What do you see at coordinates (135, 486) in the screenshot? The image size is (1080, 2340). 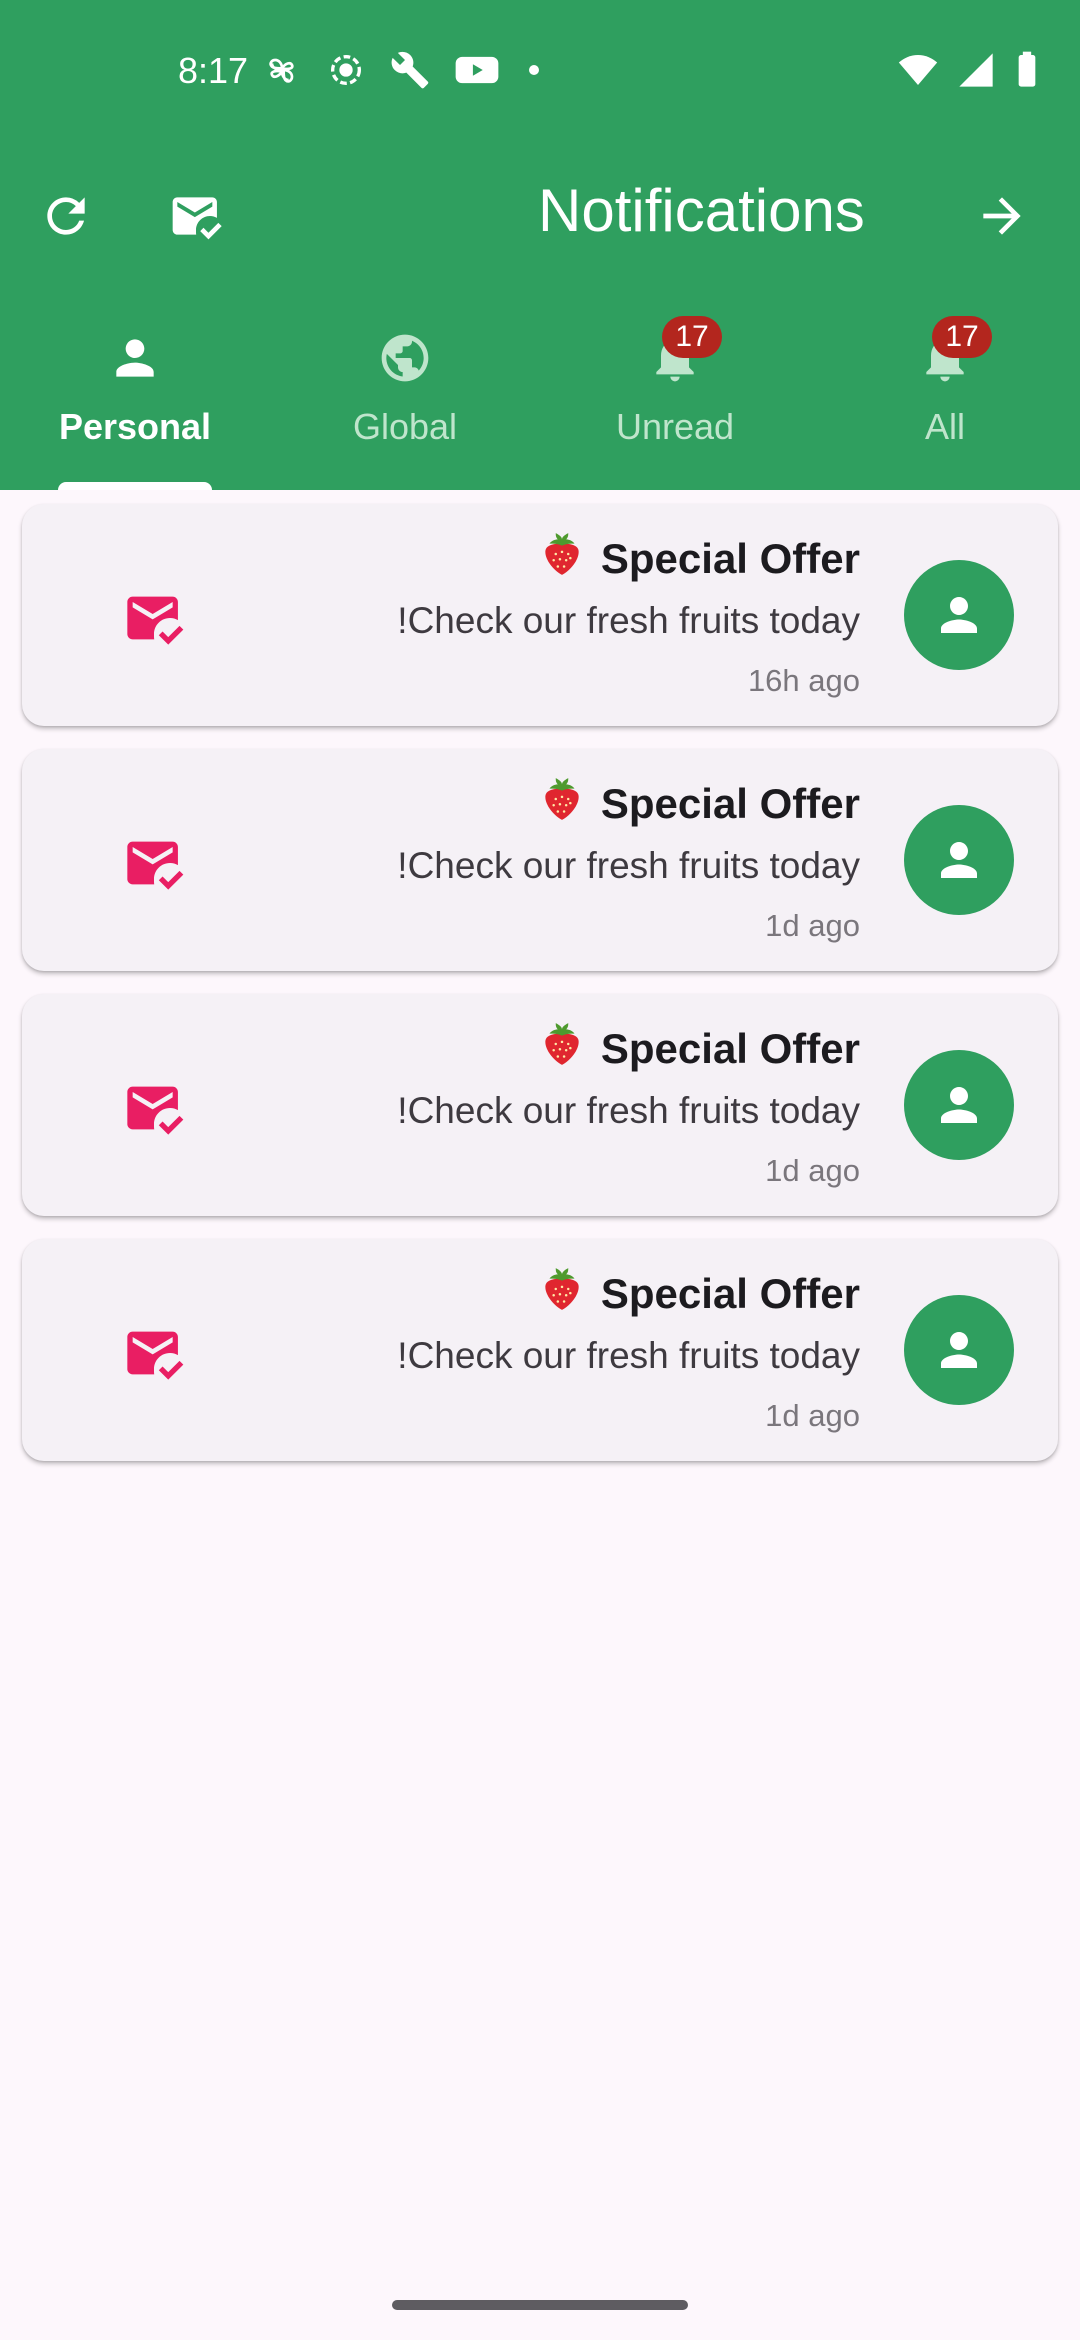 I see `active-tab-indicator` at bounding box center [135, 486].